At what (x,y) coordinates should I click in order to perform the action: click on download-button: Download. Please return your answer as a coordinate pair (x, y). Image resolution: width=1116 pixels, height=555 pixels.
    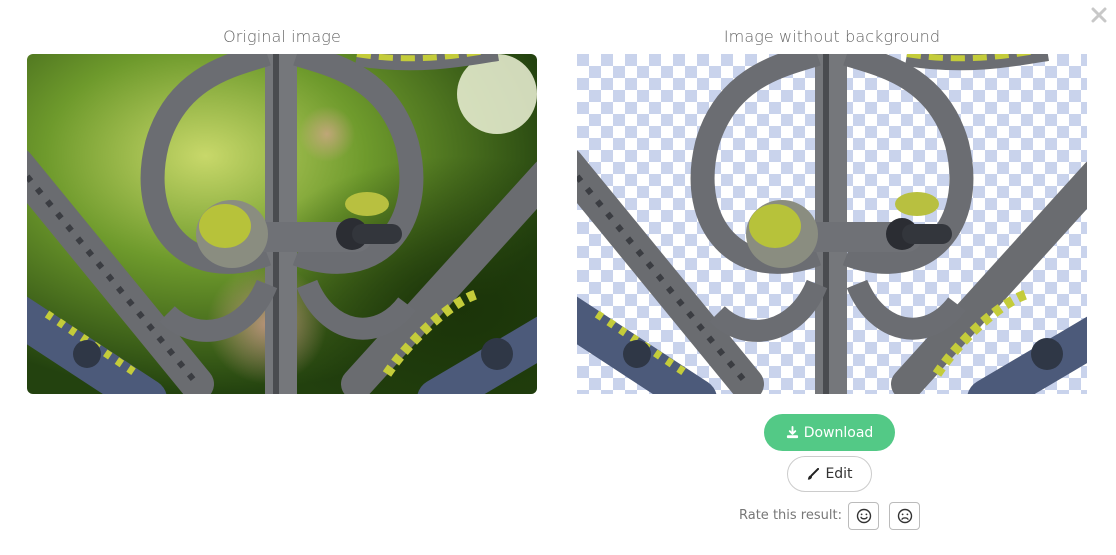
    Looking at the image, I should click on (829, 432).